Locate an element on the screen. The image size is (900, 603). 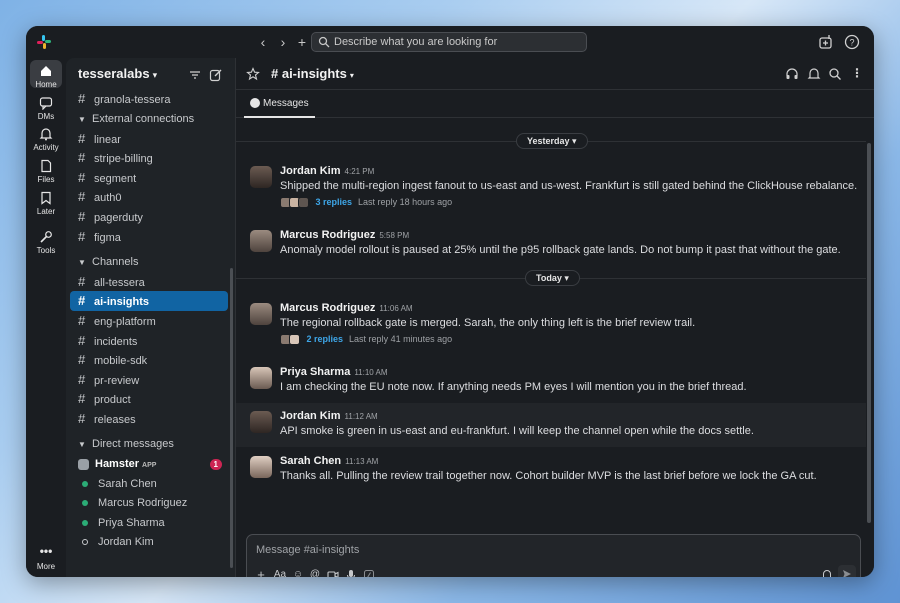
star-icon is located at coordinates (253, 74).